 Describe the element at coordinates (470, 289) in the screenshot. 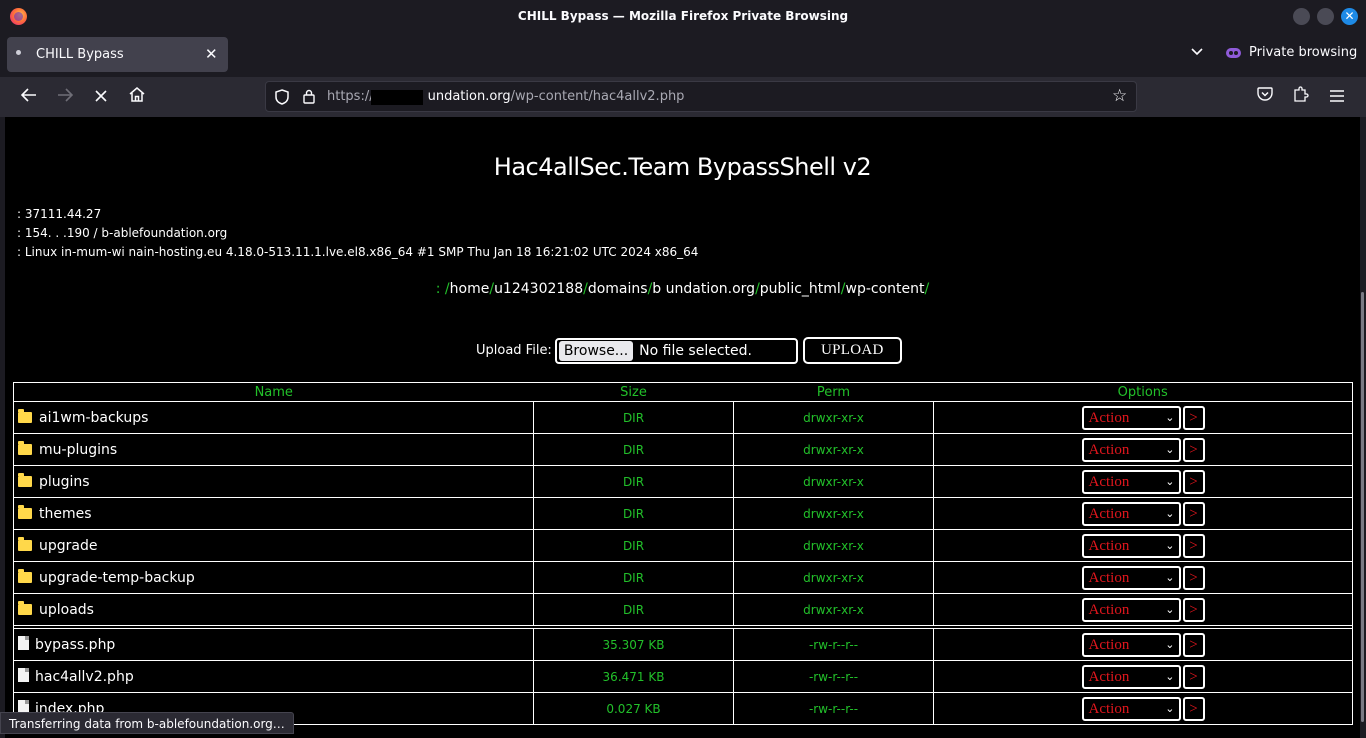

I see `path-segment: home` at that location.